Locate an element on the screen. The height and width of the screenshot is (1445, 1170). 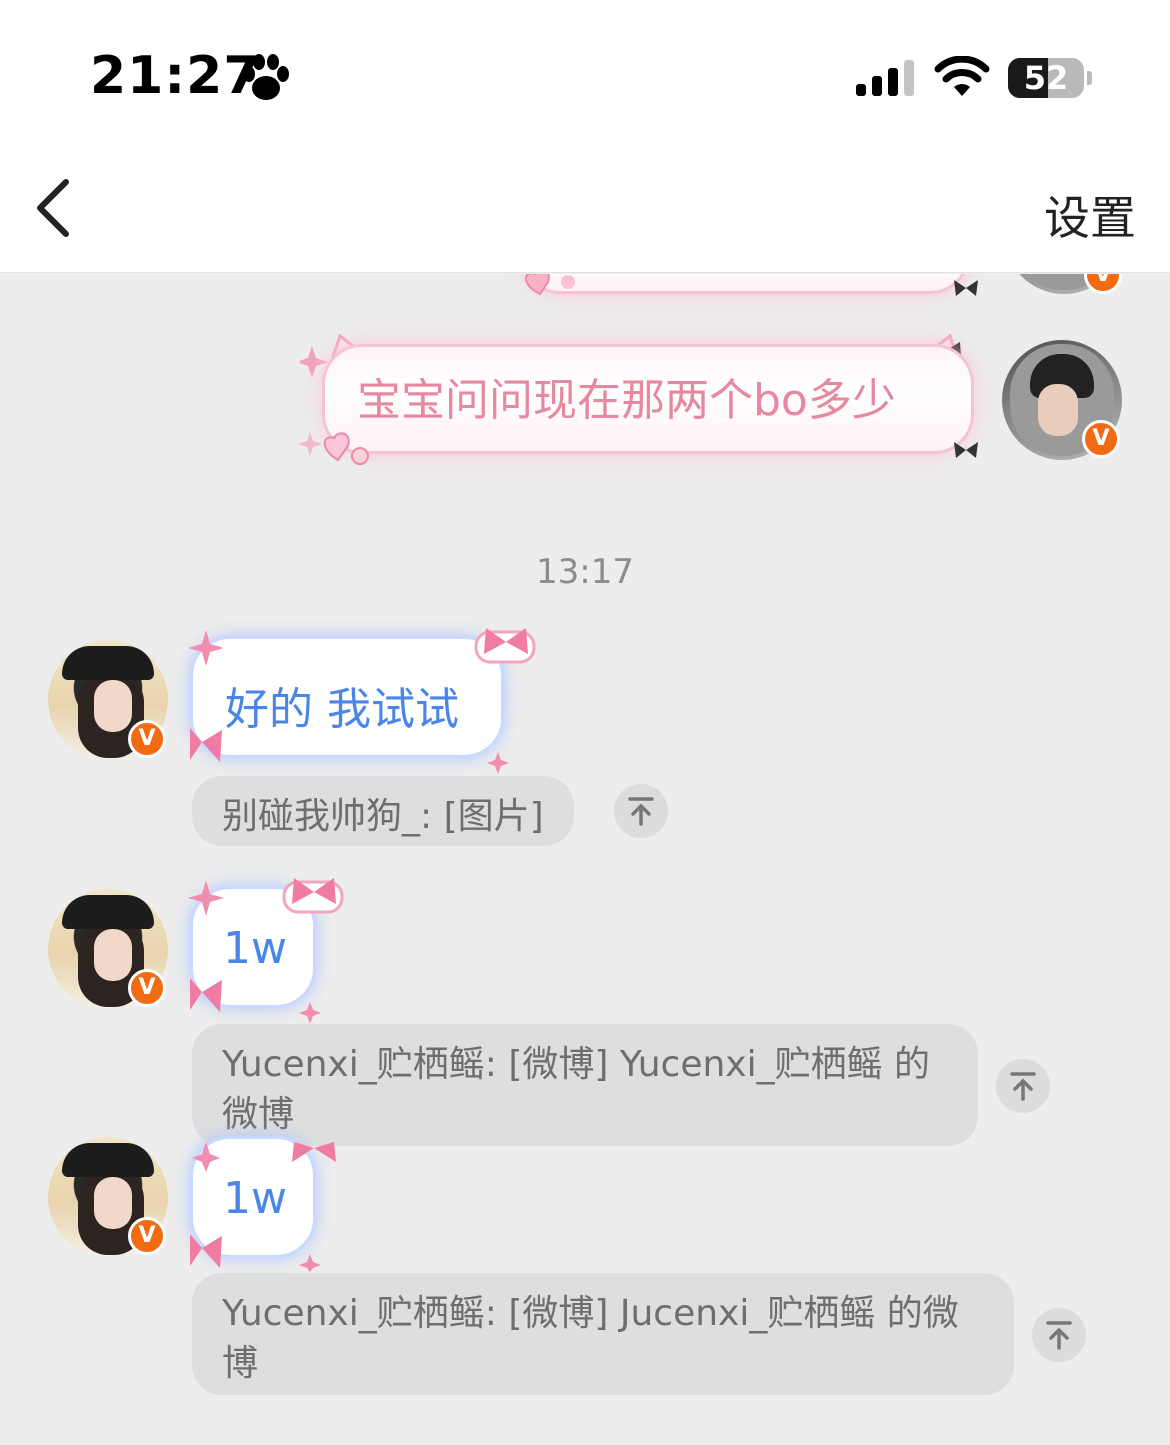
quoted-message: 别碰我帅狗_: [图片] is located at coordinates (383, 811).